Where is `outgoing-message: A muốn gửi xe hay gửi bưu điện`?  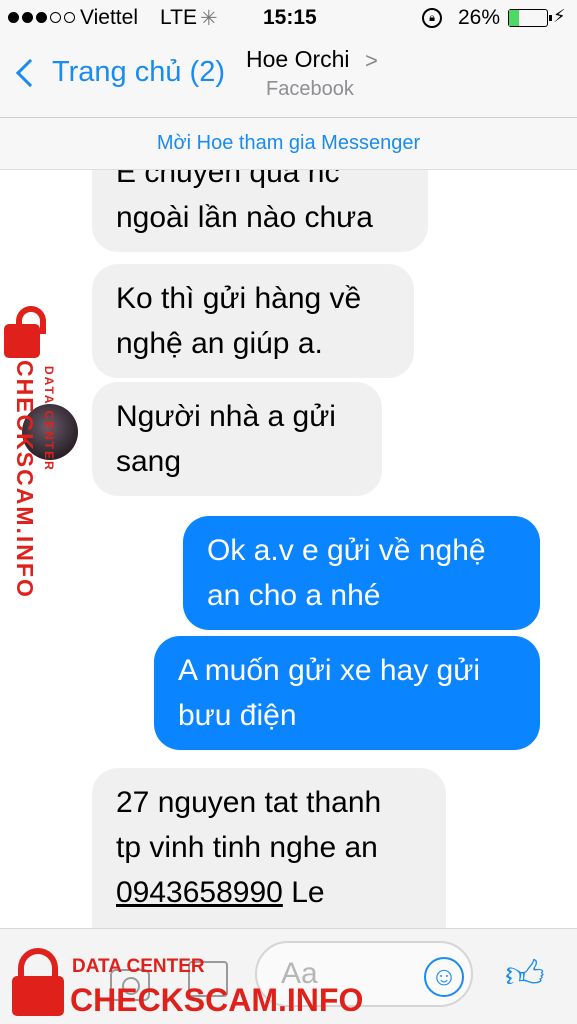
outgoing-message: A muốn gửi xe hay gửi bưu điện is located at coordinates (347, 693).